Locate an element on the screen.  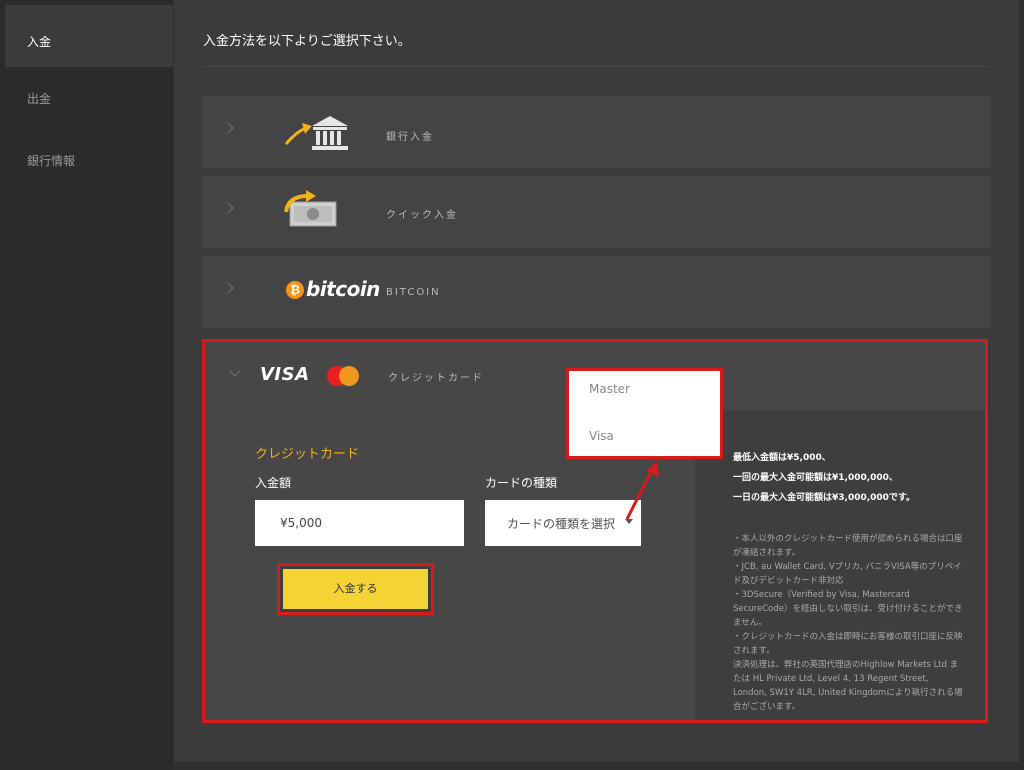
method-quick-deposit: クイック入金 is located at coordinates (596, 212).